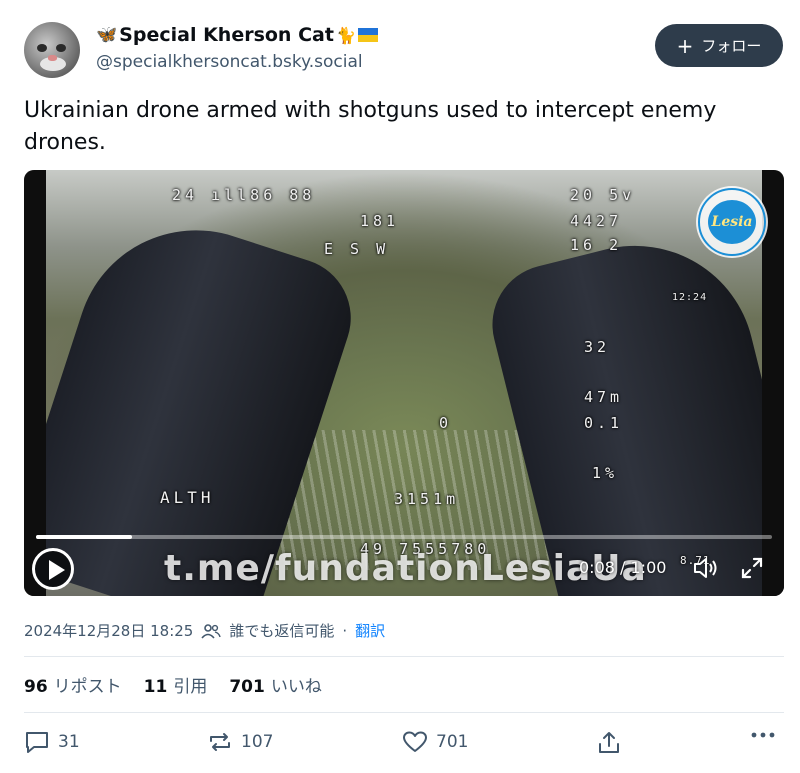 This screenshot has height=773, width=800. I want to click on osd-right-mid-2: 47m, so click(604, 397).